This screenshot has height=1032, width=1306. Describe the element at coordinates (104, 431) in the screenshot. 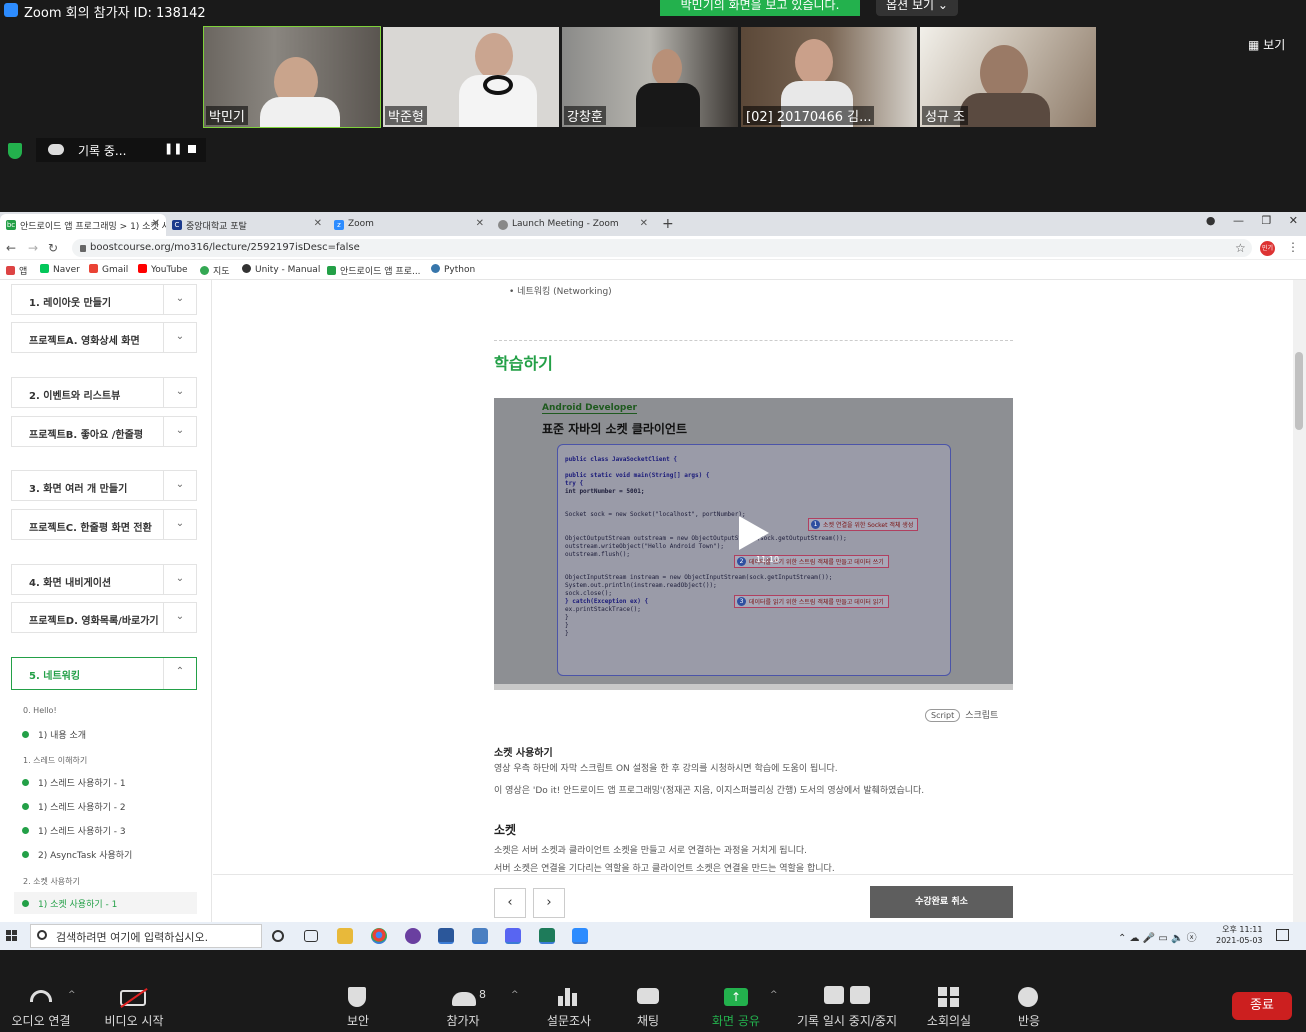

I see `section-project-b: 프로젝트B. 좋아요 /한줄평 ⌄` at that location.